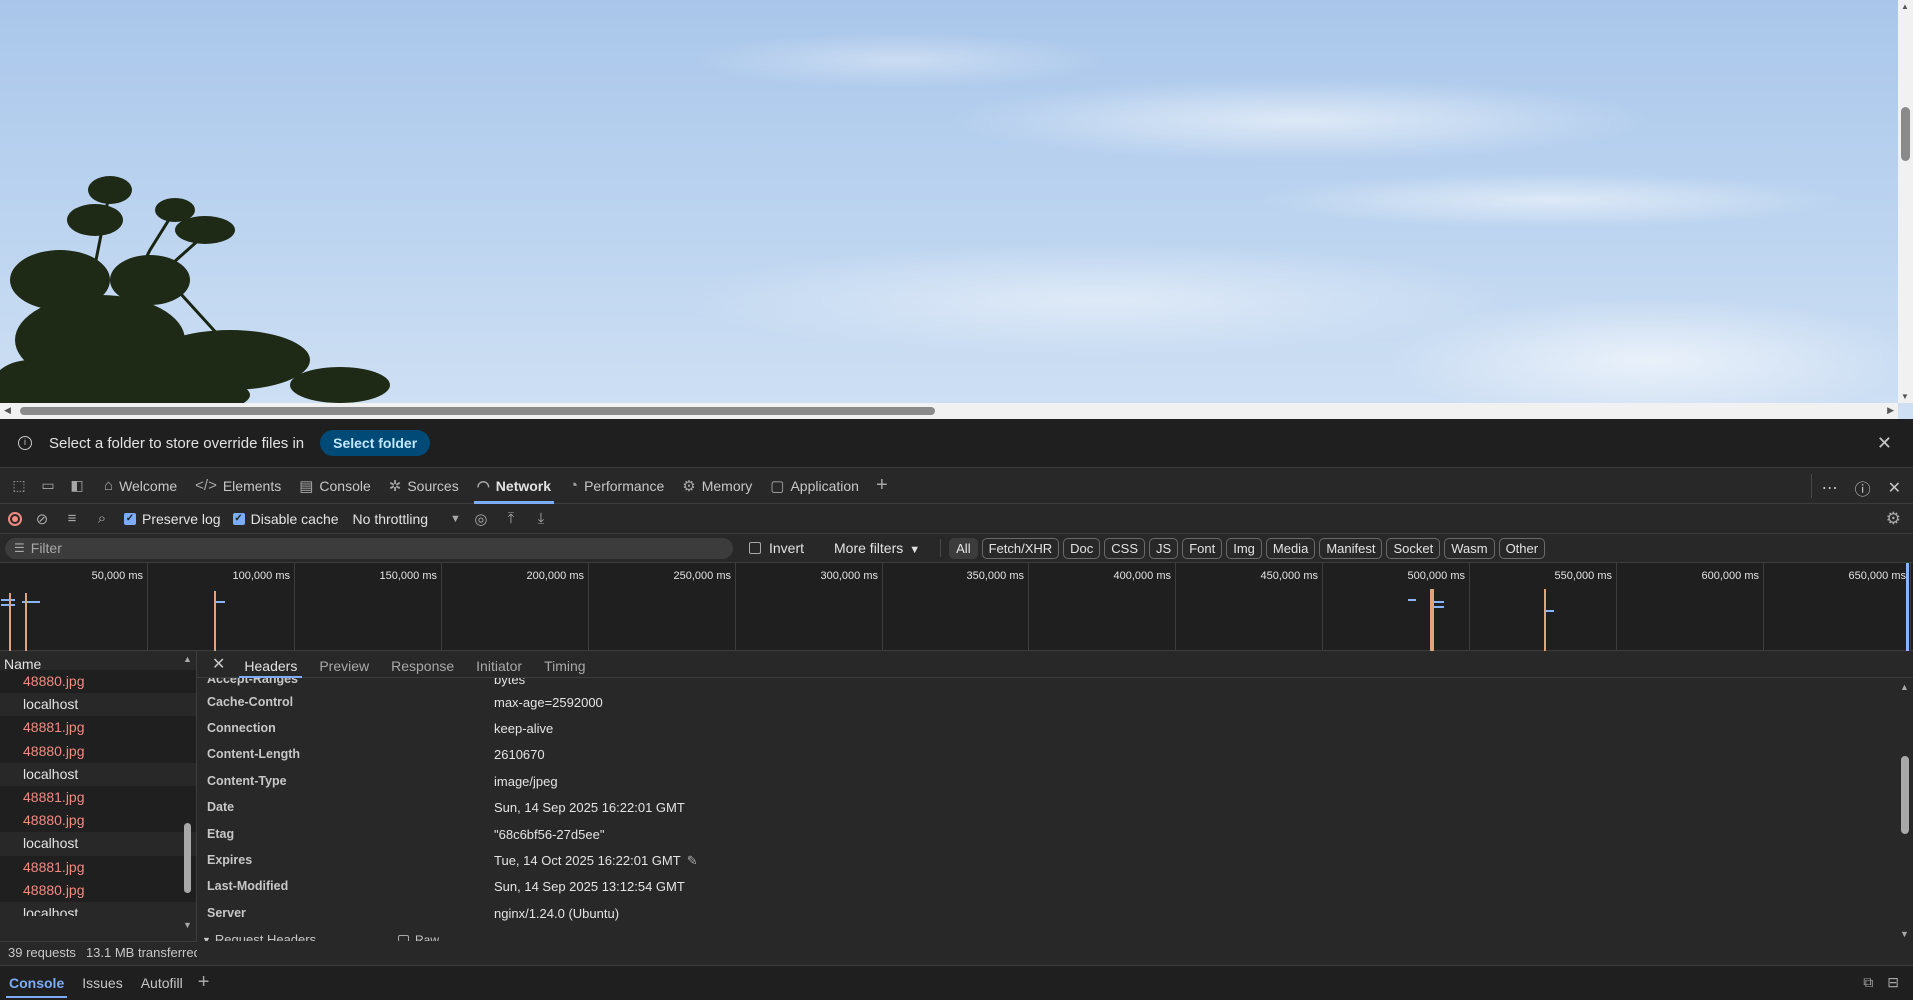 Image resolution: width=1913 pixels, height=1000 pixels. What do you see at coordinates (1020, 548) in the screenshot?
I see `filter-chip-fetch-xhr: Fetch/XHR` at bounding box center [1020, 548].